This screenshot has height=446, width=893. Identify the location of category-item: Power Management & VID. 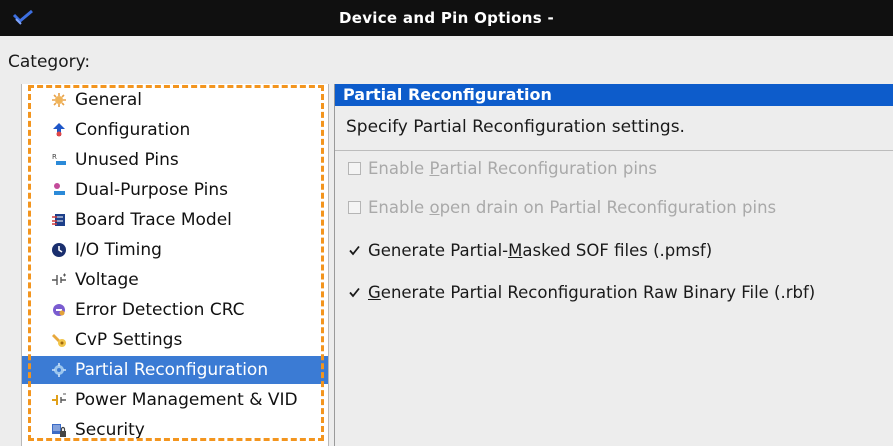
(175, 400).